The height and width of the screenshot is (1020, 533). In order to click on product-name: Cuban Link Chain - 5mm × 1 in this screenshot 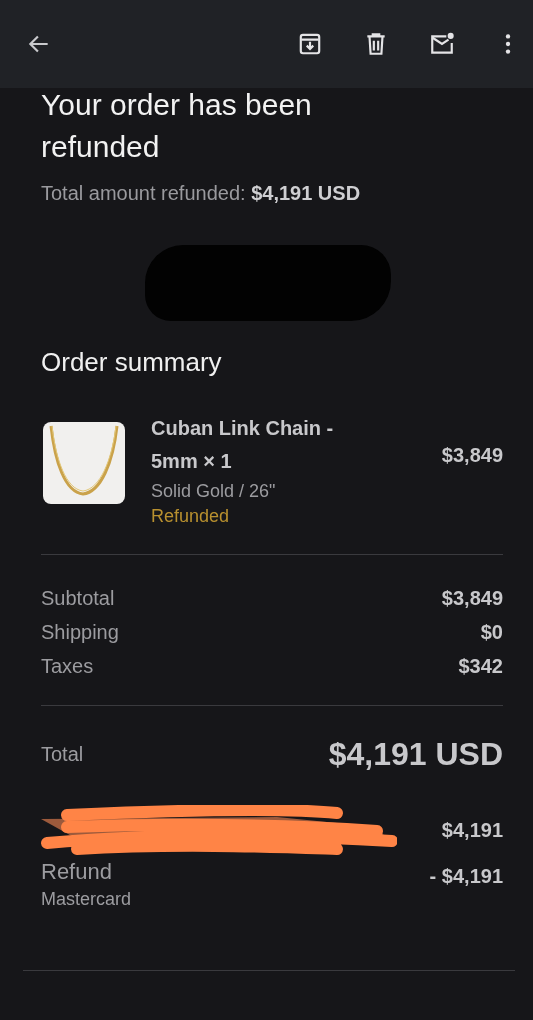, I will do `click(243, 445)`.